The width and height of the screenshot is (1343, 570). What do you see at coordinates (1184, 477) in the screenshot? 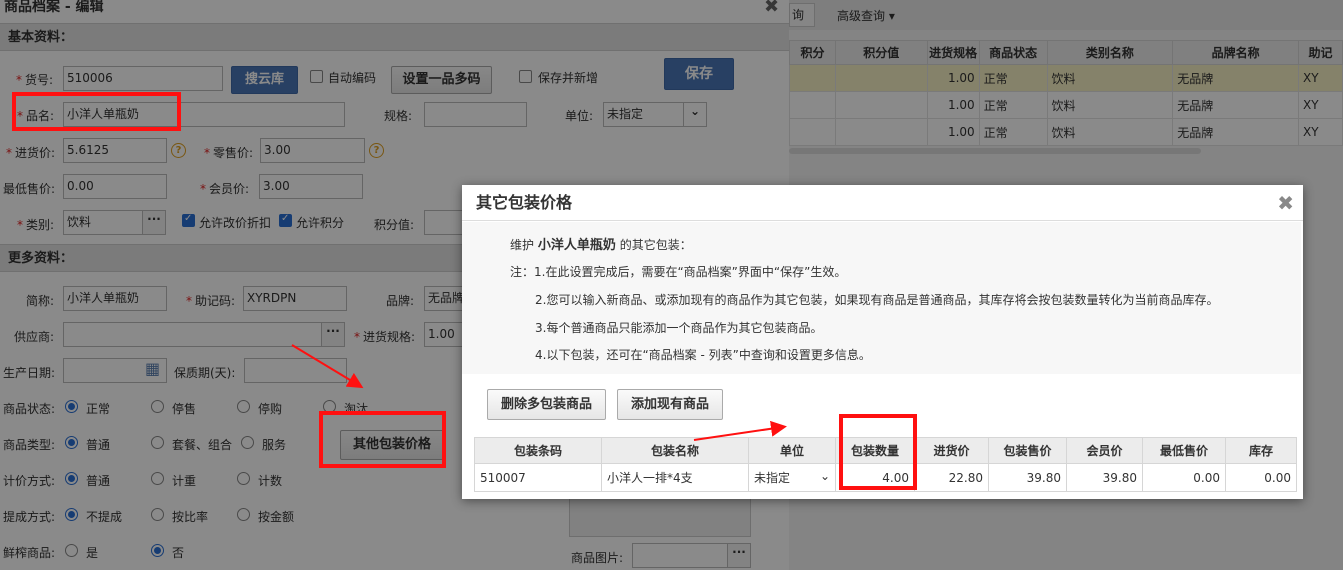
I see `cell-min-price: 0.00` at bounding box center [1184, 477].